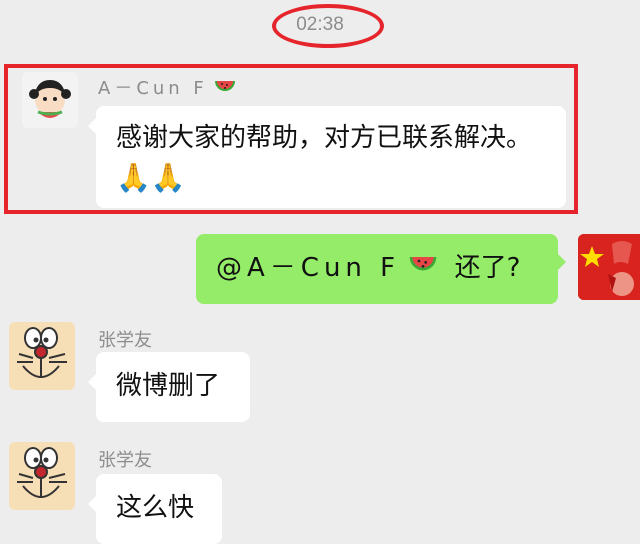  I want to click on annotation-circle, so click(328, 26).